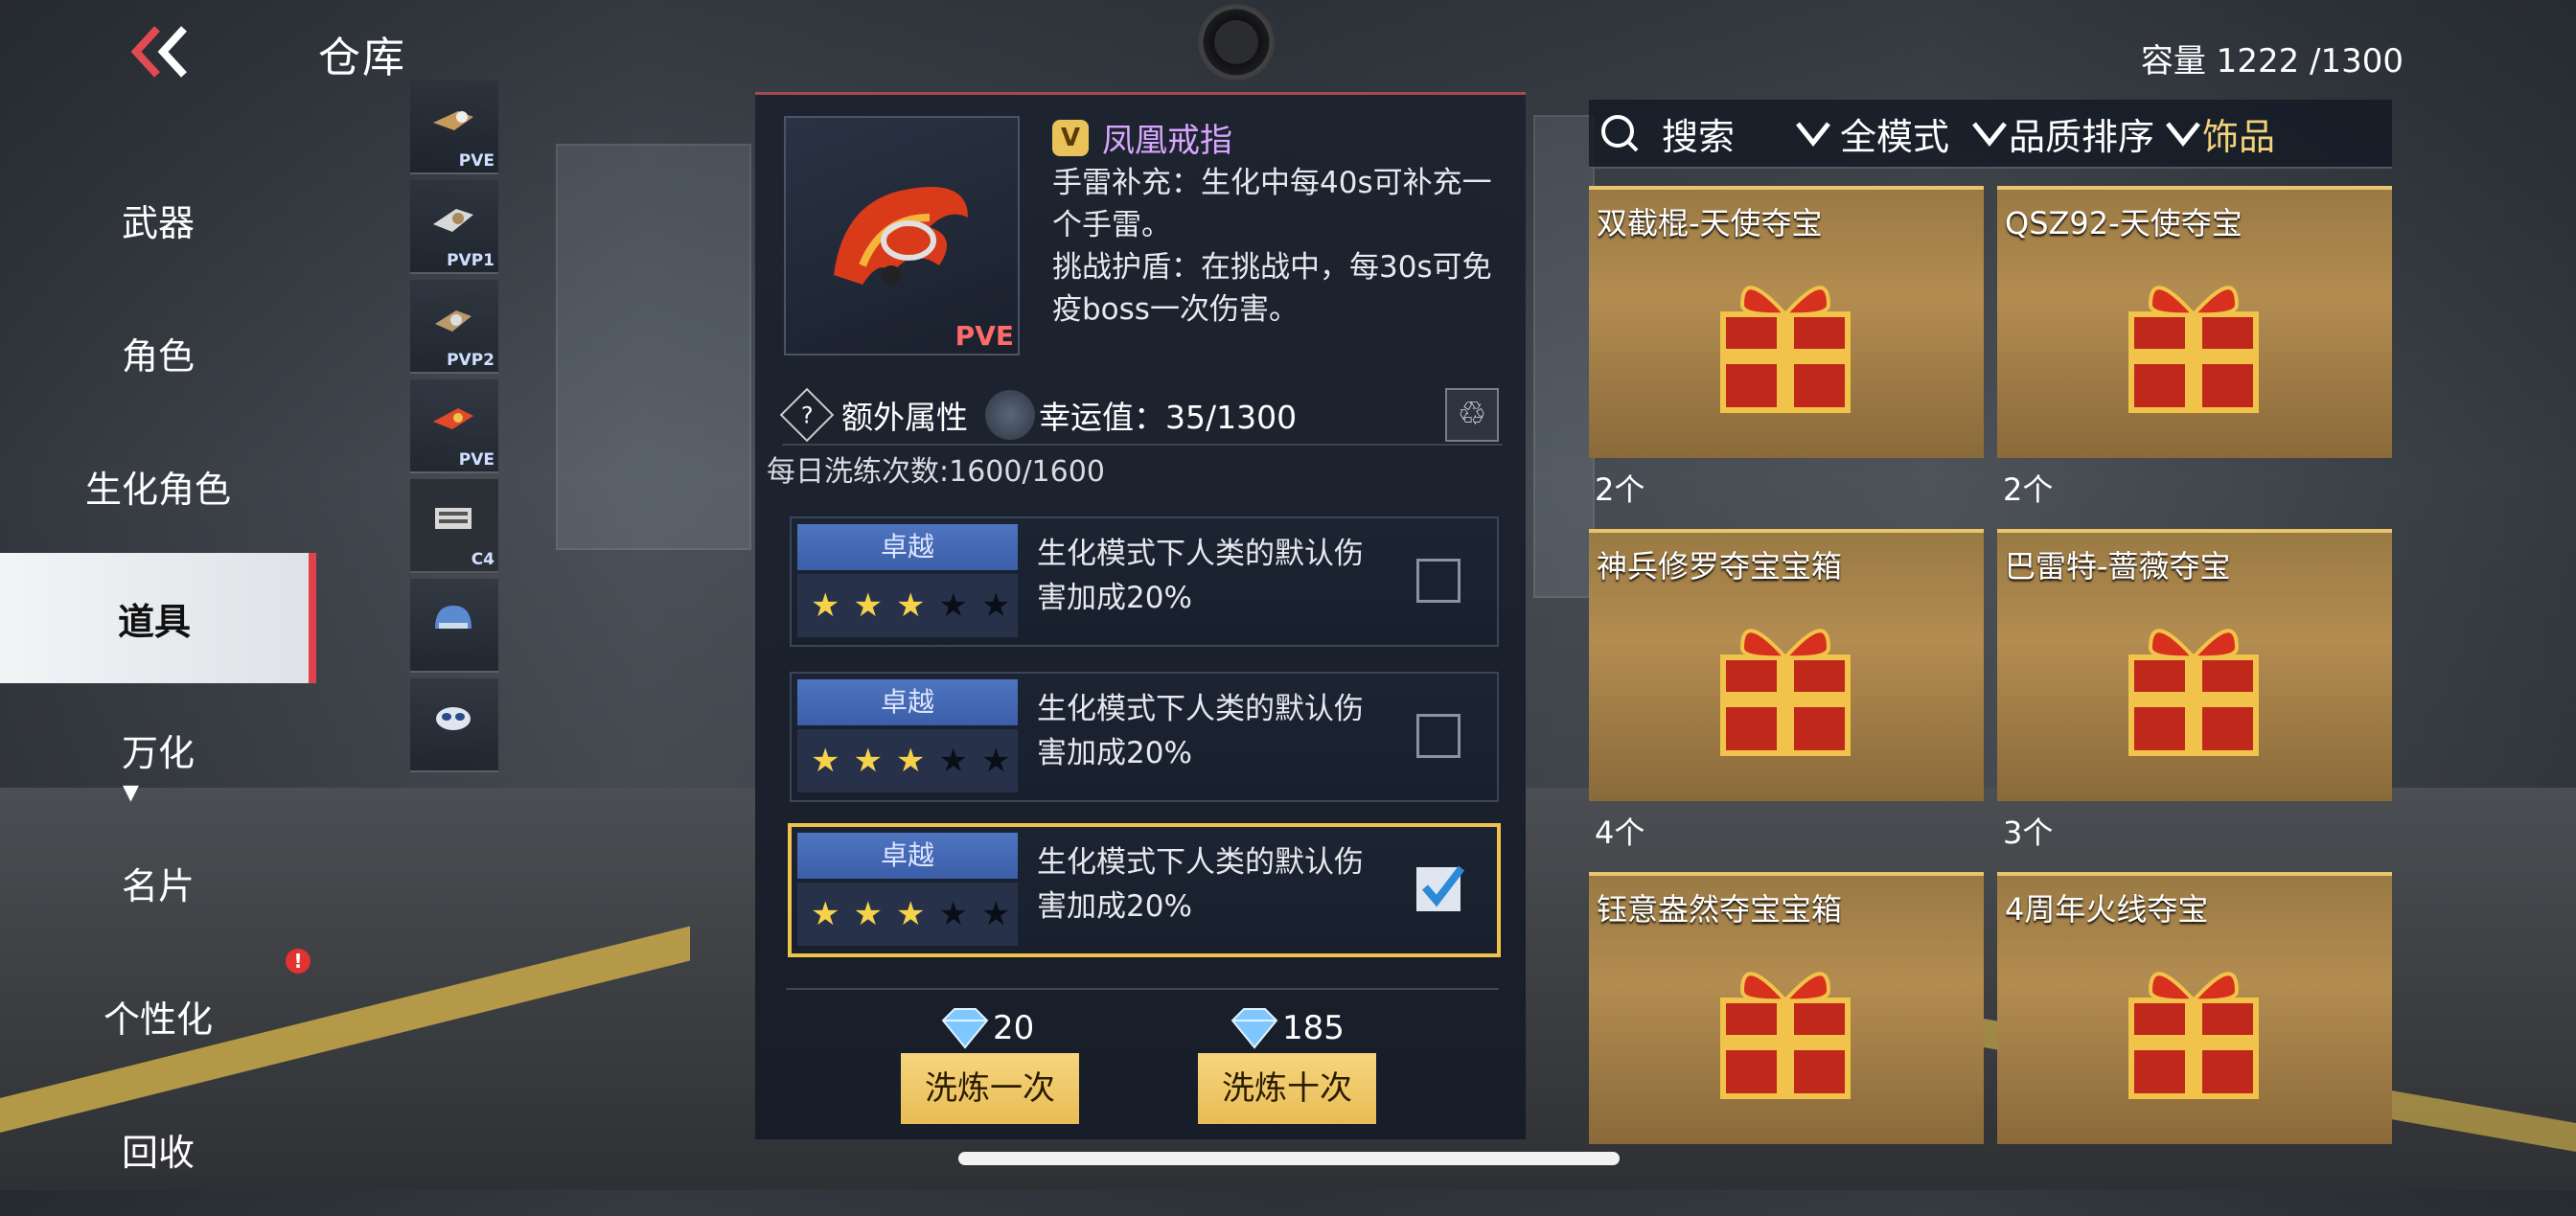  What do you see at coordinates (2082, 136) in the screenshot?
I see `sort-label: 品质排序` at bounding box center [2082, 136].